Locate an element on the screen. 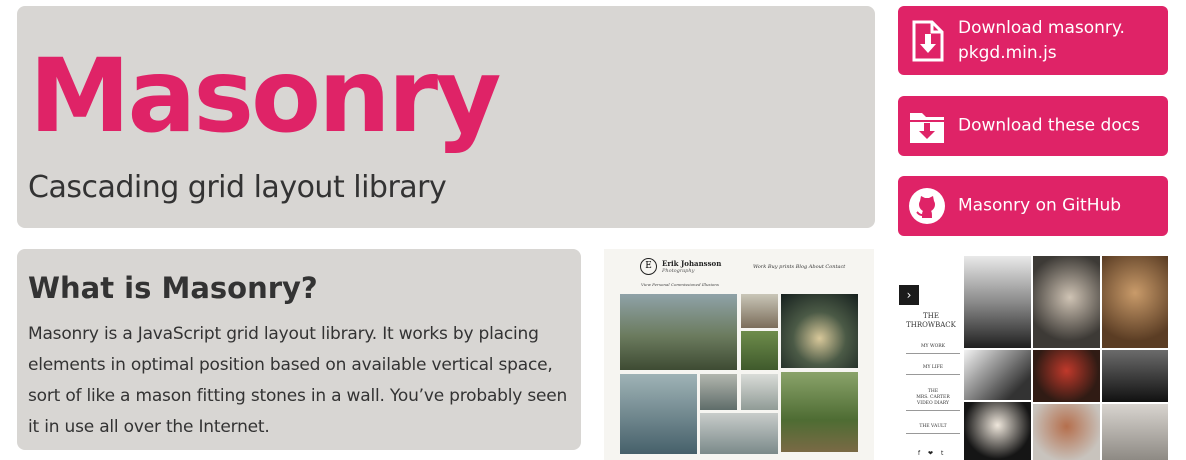 The width and height of the screenshot is (1186, 460). page-title: Masonry is located at coordinates (265, 96).